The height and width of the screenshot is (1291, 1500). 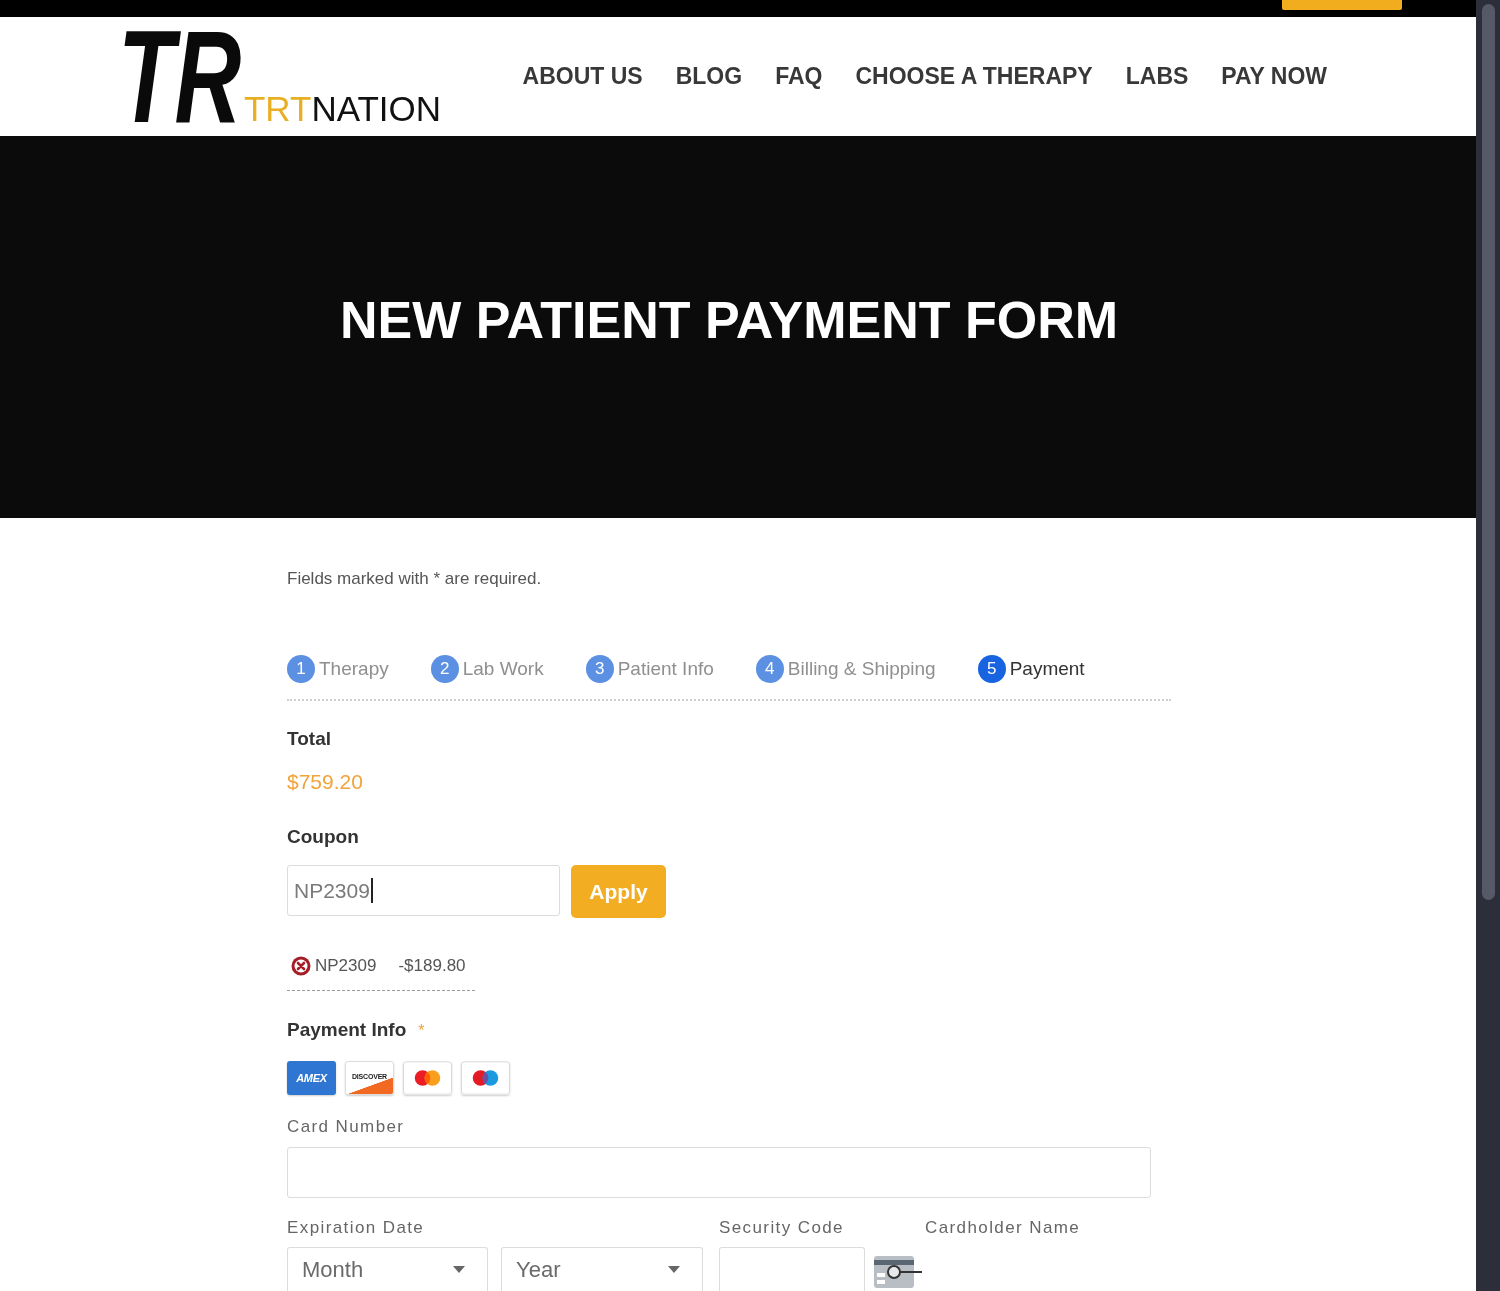 I want to click on nav-link: ABOUT US, so click(x=582, y=76).